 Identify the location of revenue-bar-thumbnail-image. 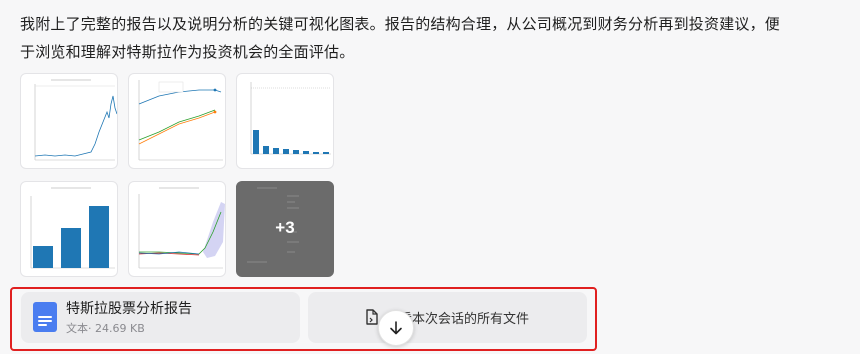
(72, 228).